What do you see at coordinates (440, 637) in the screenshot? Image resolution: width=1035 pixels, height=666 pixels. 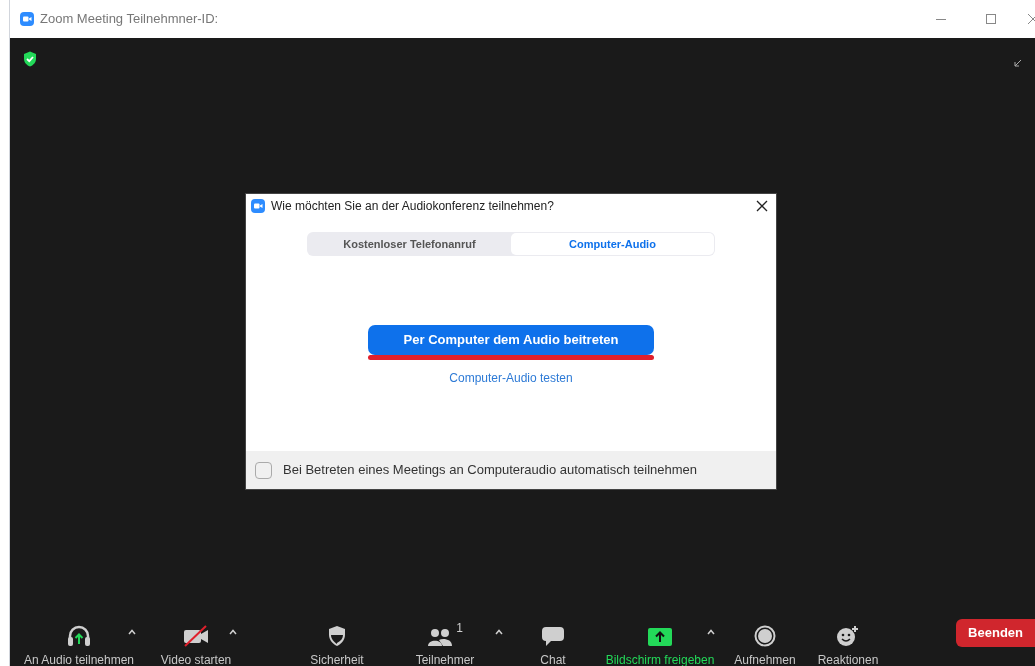 I see `people-icon` at bounding box center [440, 637].